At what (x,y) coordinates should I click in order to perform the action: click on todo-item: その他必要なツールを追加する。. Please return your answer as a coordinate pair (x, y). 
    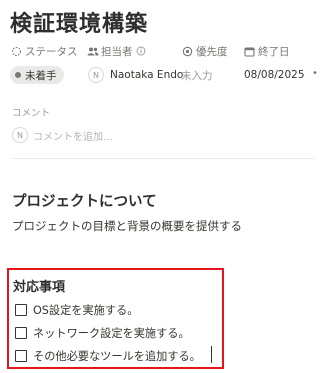
    Looking at the image, I should click on (108, 356).